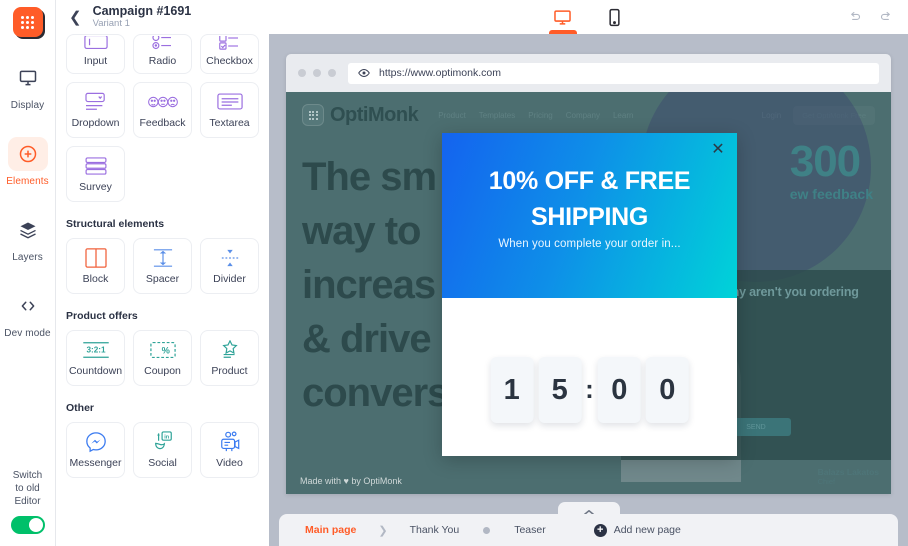 The height and width of the screenshot is (546, 908). I want to click on countdown-digit: 5, so click(560, 390).